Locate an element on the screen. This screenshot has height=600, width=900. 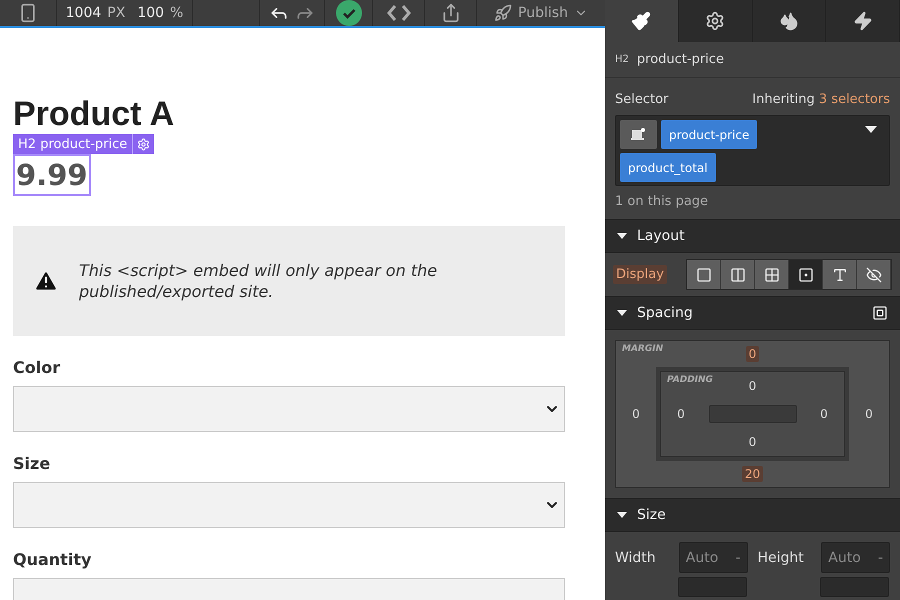
block-icon is located at coordinates (704, 274).